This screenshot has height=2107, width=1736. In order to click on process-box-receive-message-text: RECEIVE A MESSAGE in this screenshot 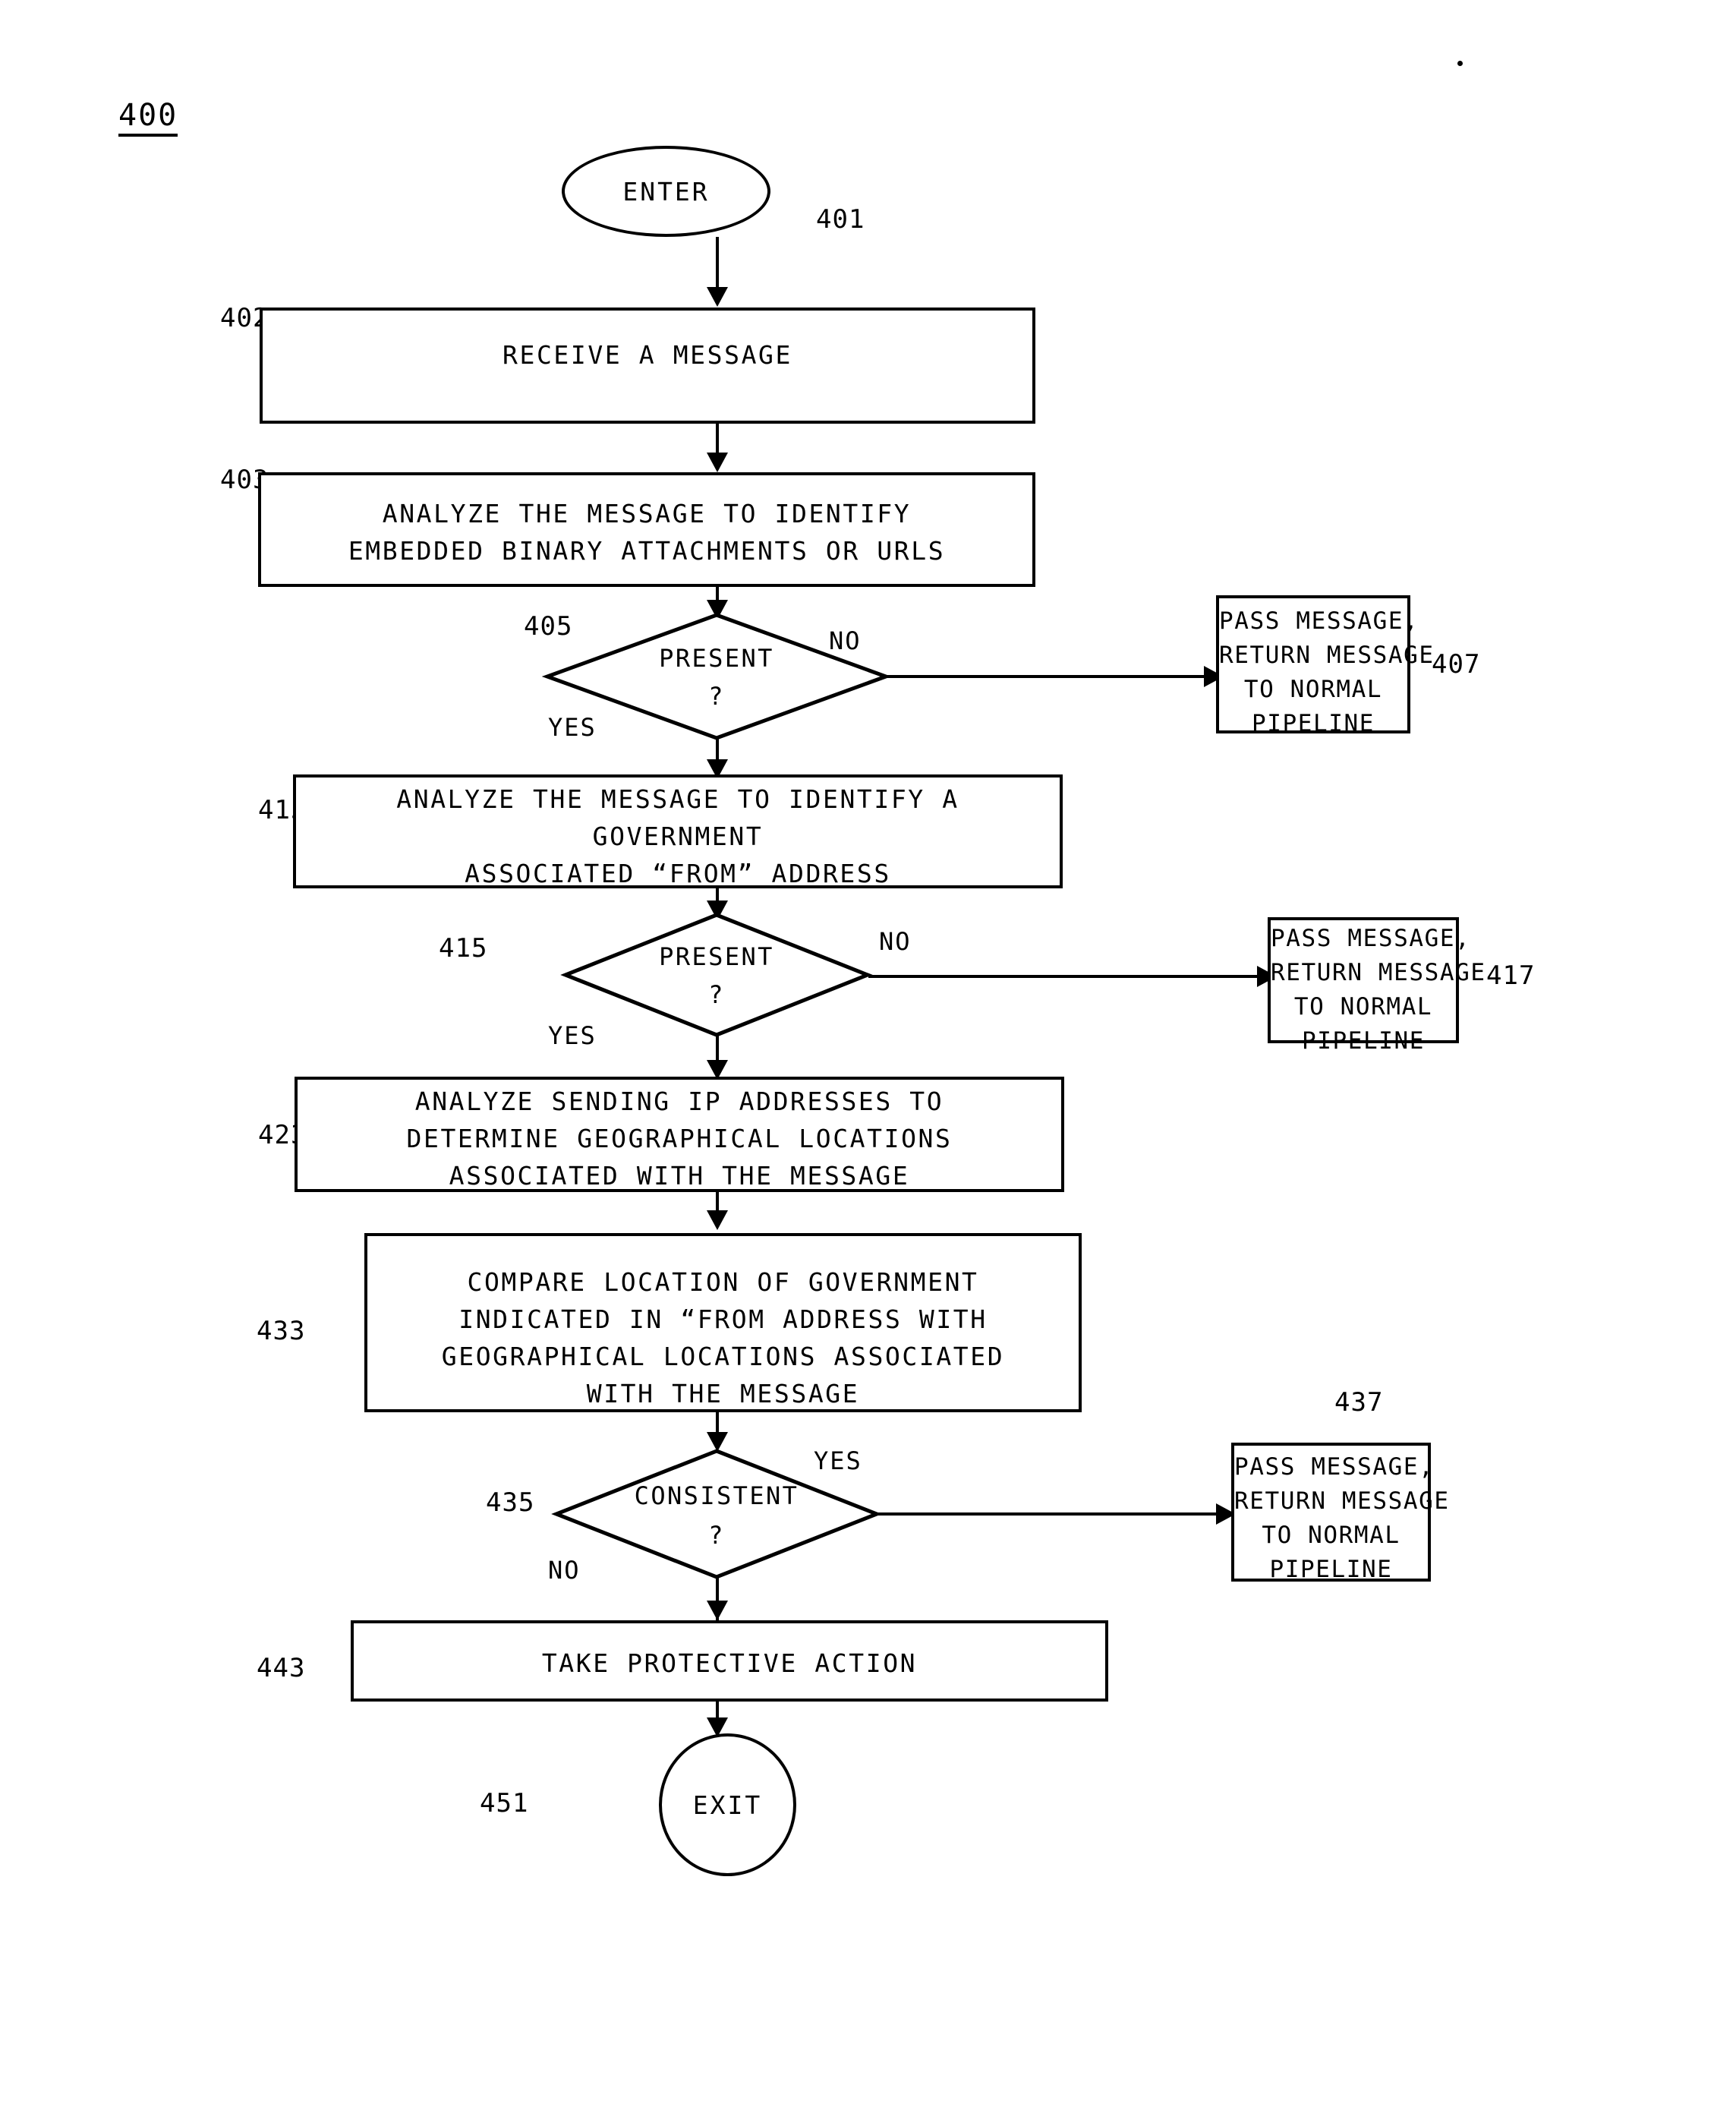, I will do `click(647, 355)`.